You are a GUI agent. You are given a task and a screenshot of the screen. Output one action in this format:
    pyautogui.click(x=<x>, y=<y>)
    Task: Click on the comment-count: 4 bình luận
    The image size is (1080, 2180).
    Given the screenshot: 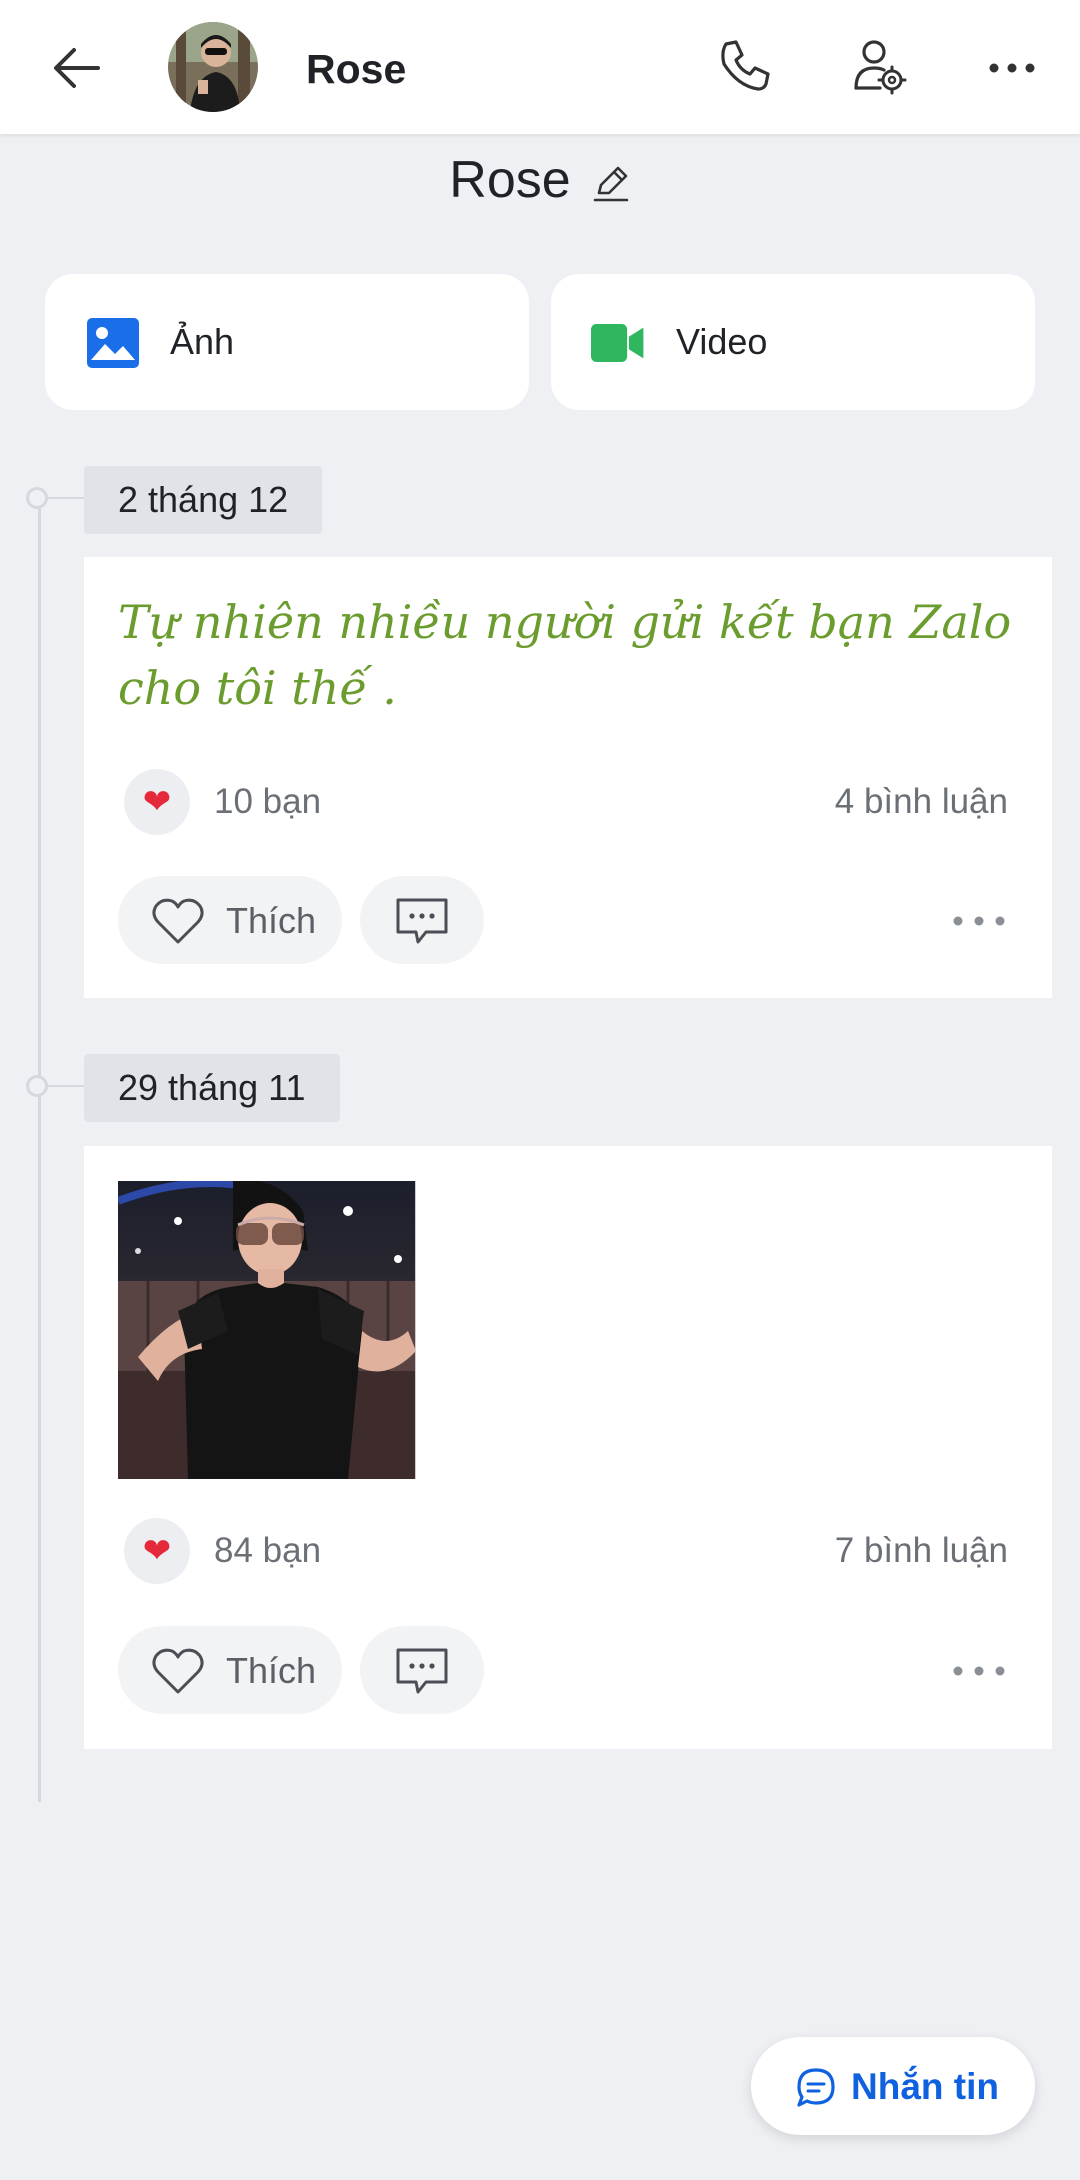 What is the action you would take?
    pyautogui.click(x=921, y=802)
    